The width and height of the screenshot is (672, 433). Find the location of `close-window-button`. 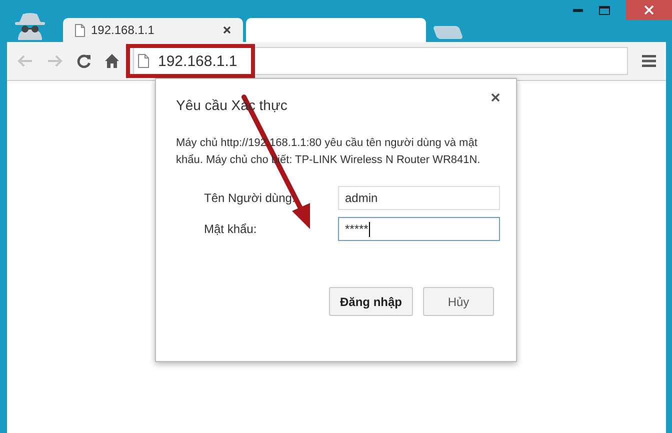

close-window-button is located at coordinates (649, 10).